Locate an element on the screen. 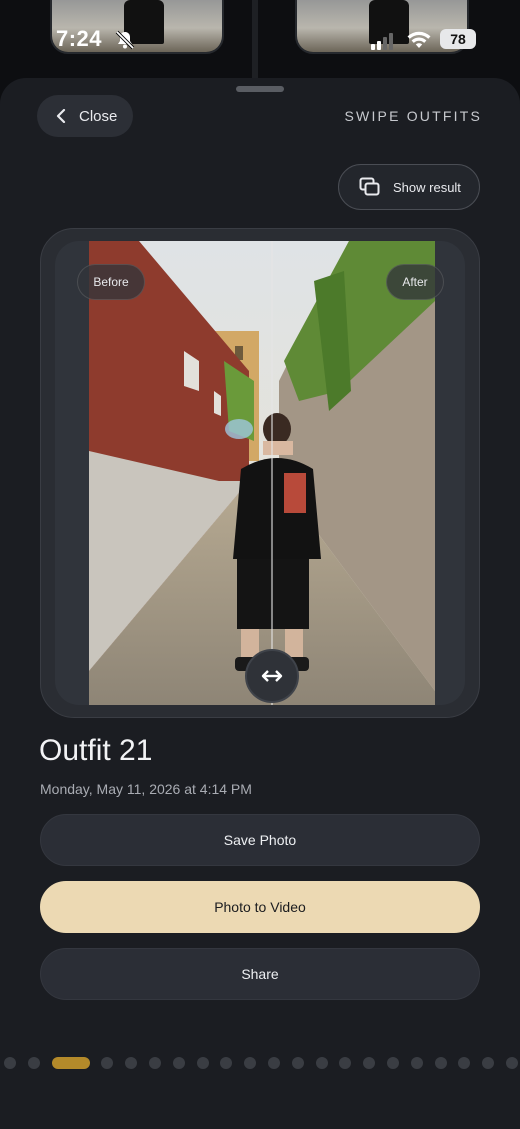 The height and width of the screenshot is (1129, 520). photo-to-video-button: Photo to Video is located at coordinates (260, 907).